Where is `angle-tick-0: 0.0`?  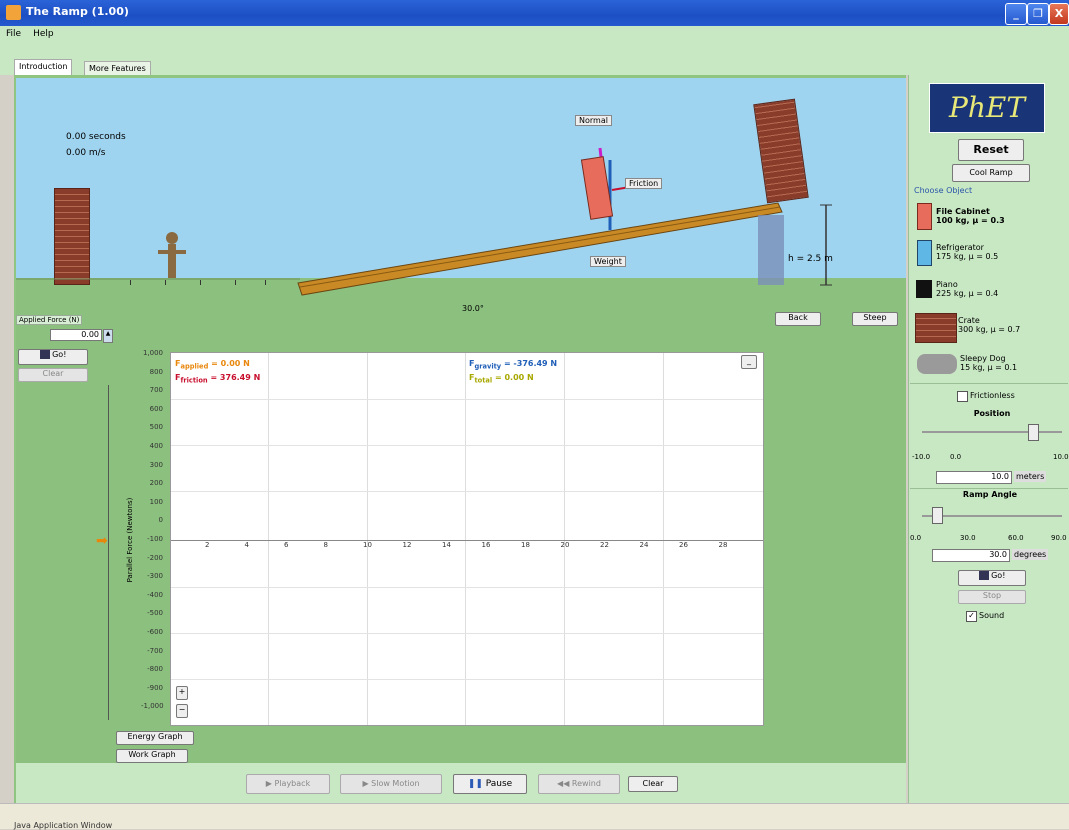
angle-tick-0: 0.0 is located at coordinates (916, 538).